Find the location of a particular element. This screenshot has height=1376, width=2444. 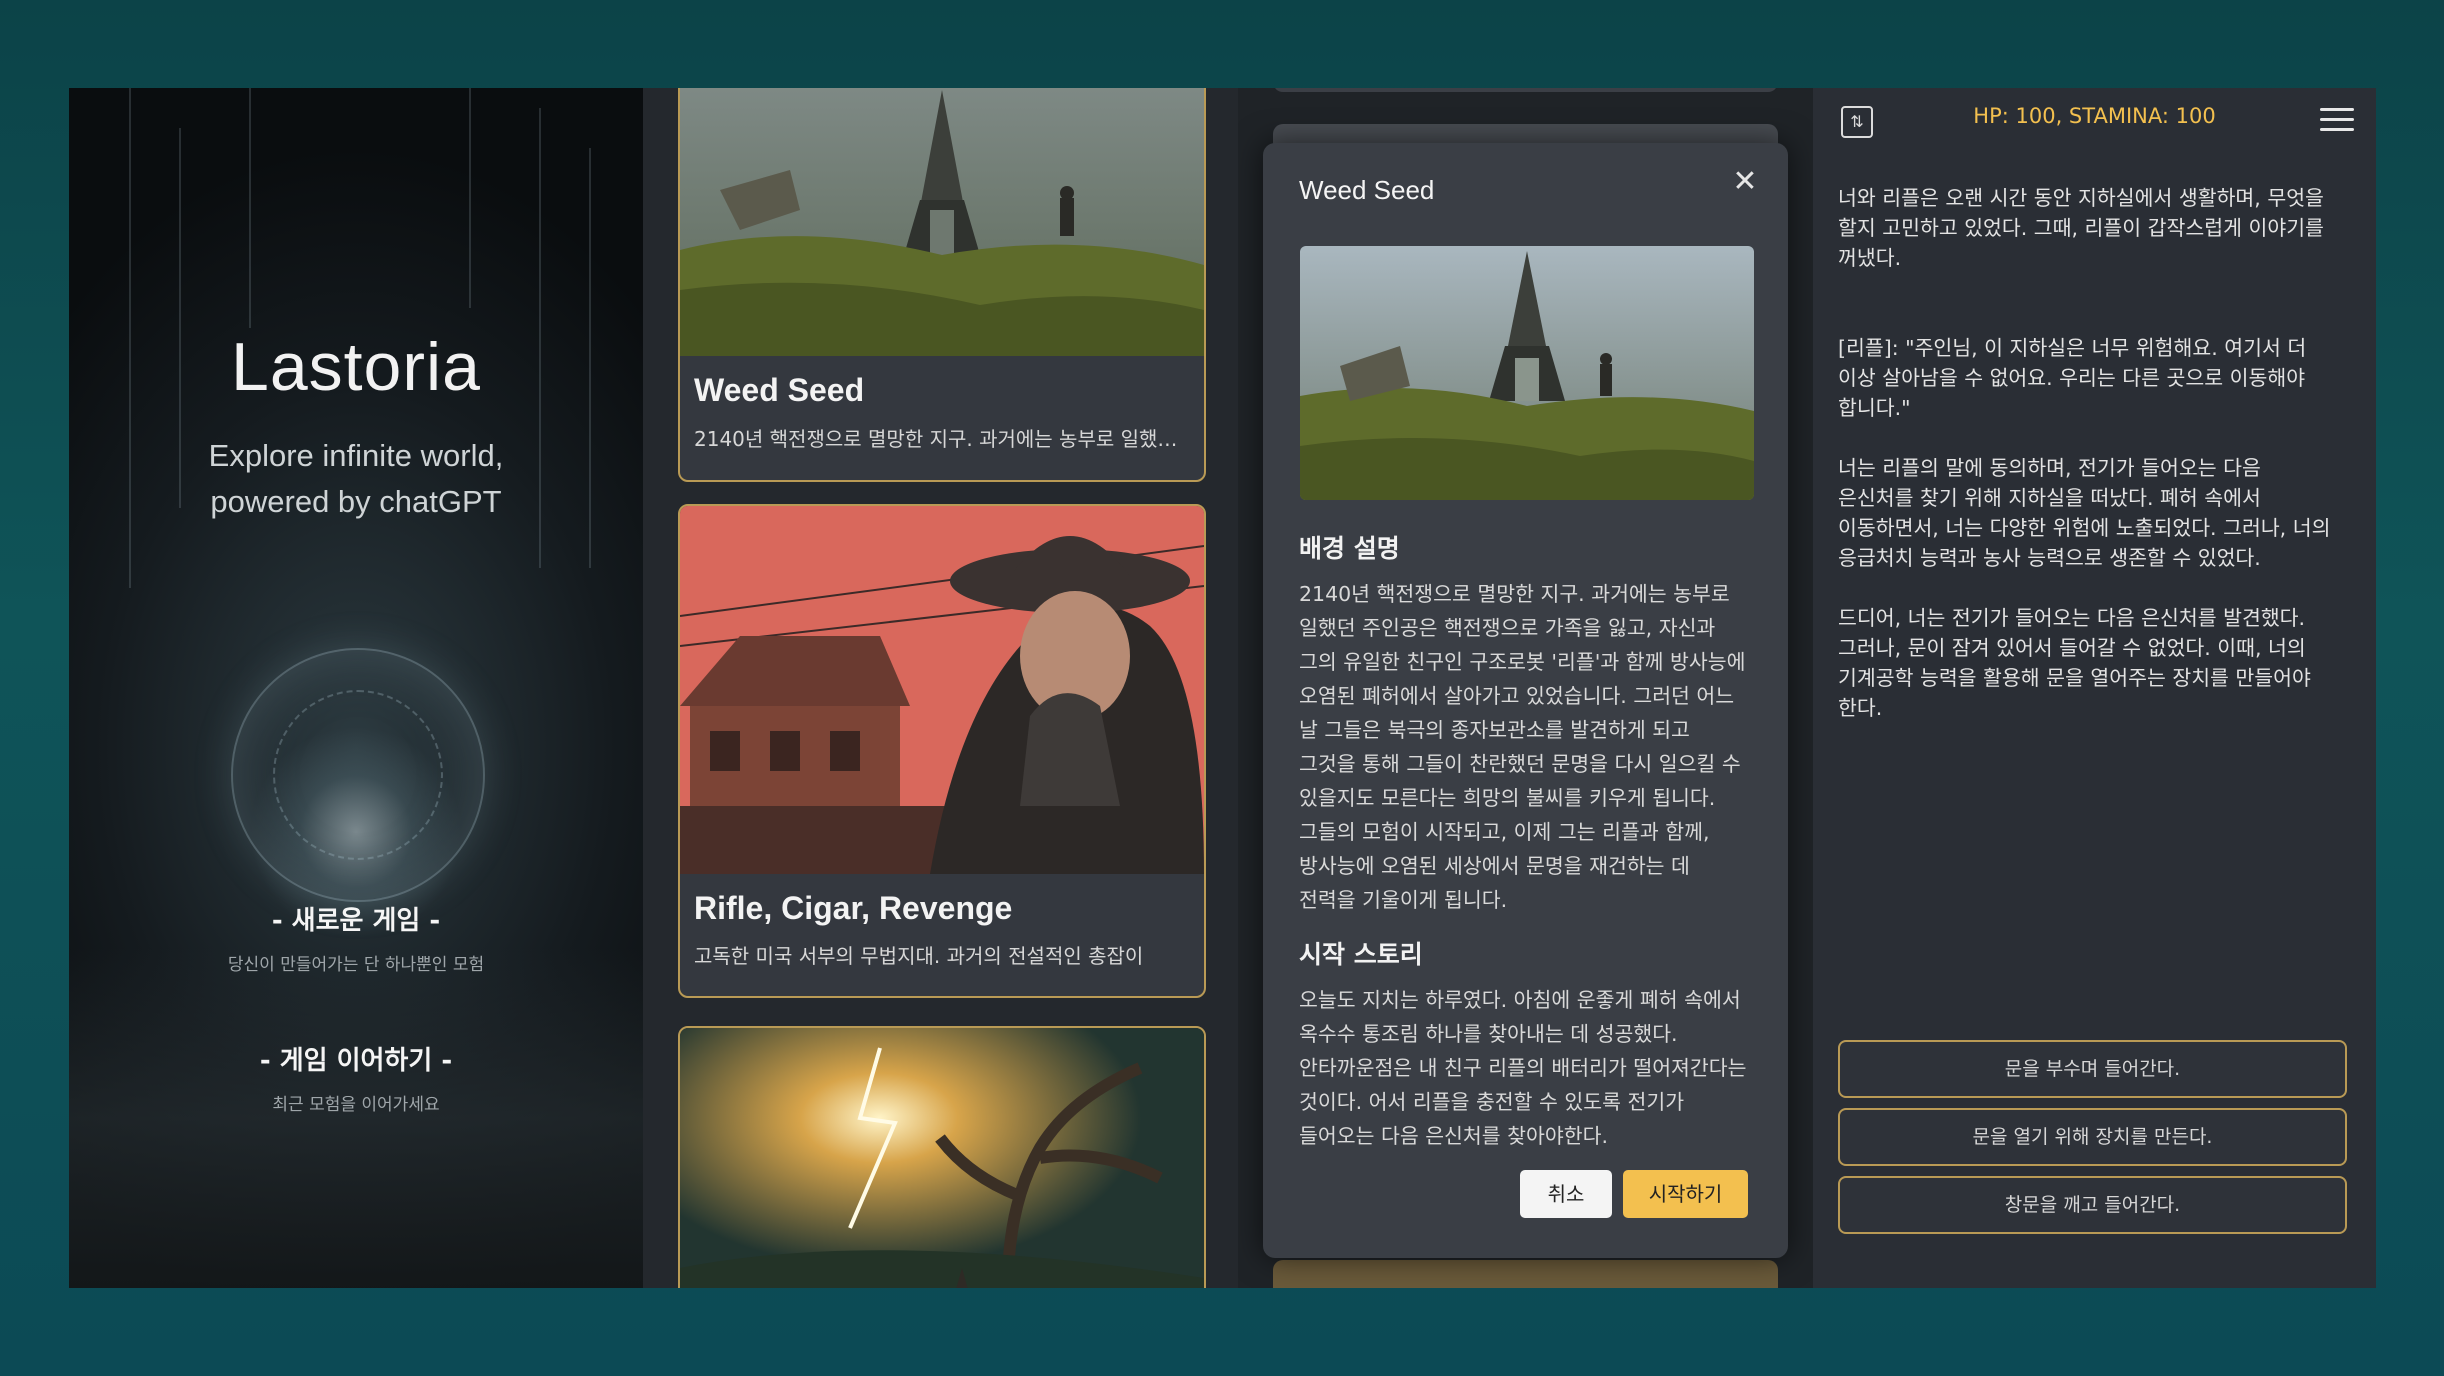

subtitle-line: powered by chatGPT is located at coordinates (356, 501).